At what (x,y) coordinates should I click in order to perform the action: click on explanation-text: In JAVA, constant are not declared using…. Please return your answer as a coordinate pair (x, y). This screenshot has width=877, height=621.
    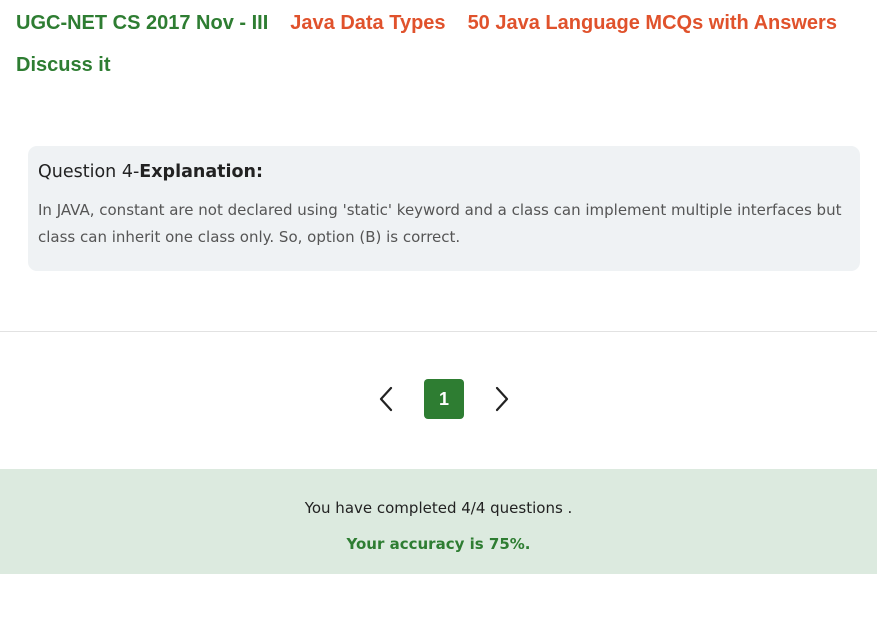
    Looking at the image, I should click on (440, 223).